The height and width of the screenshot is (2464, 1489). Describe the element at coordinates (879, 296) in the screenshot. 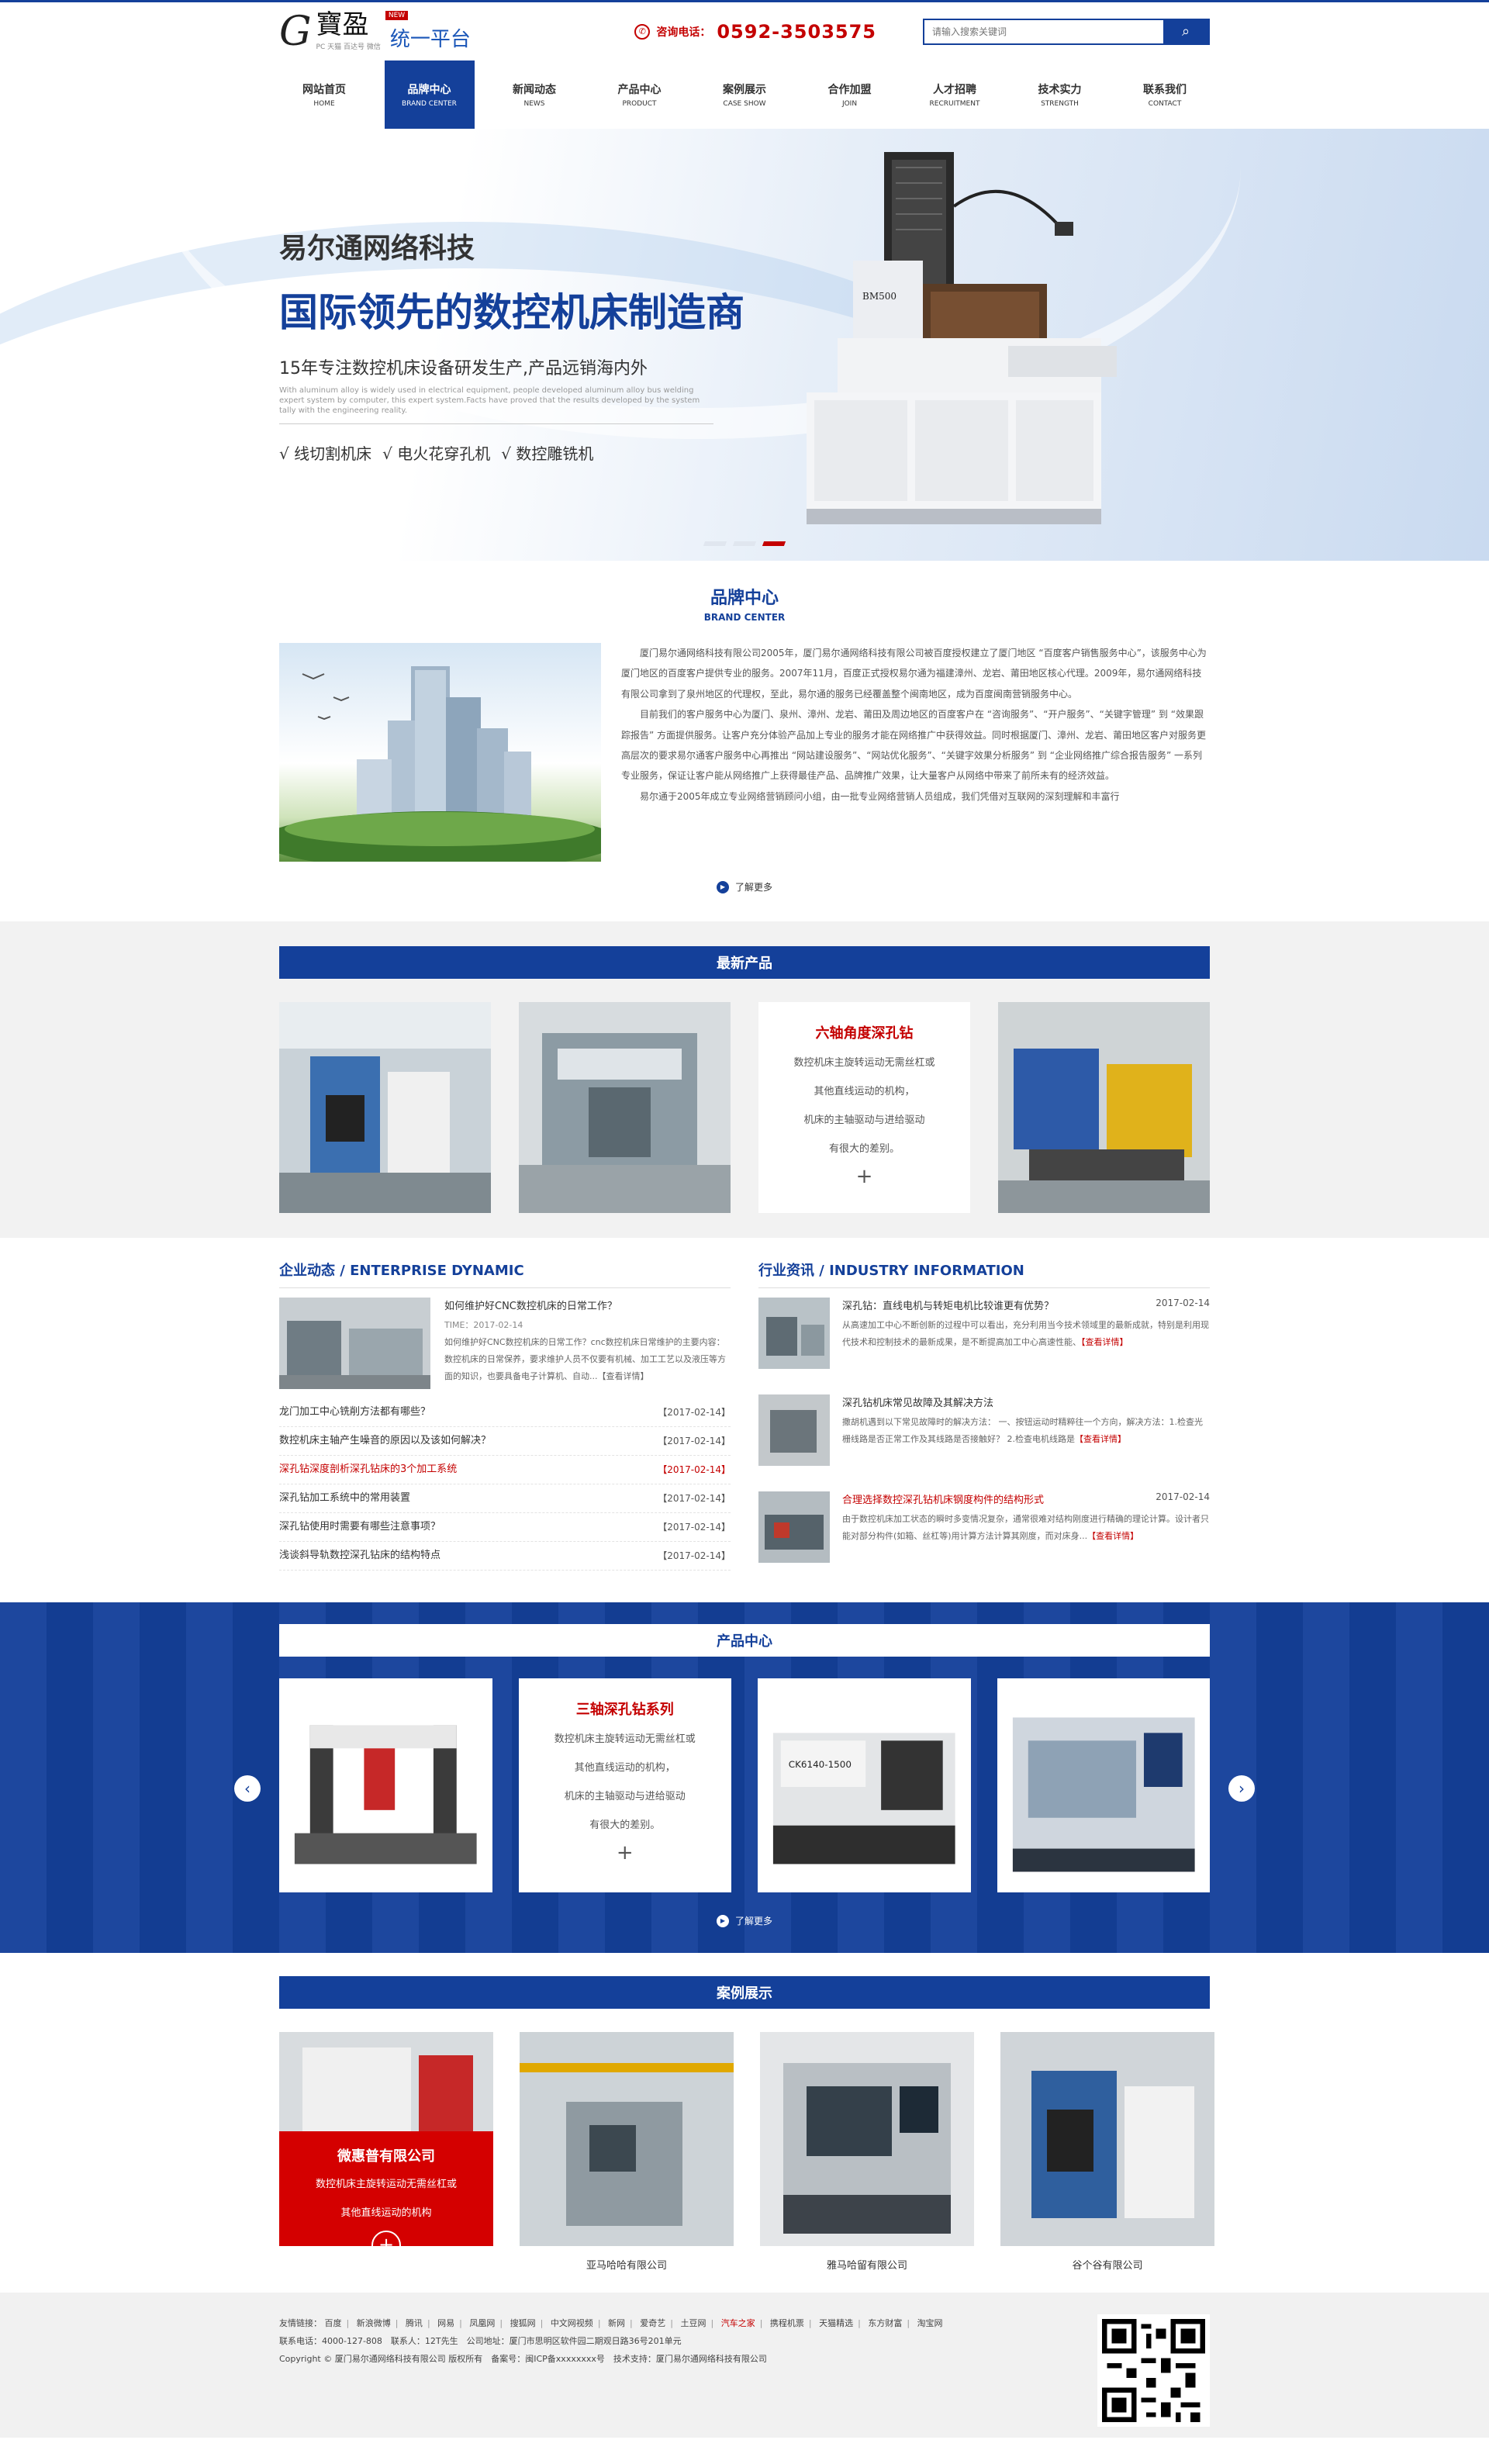

I see `machine-label: BM500` at that location.